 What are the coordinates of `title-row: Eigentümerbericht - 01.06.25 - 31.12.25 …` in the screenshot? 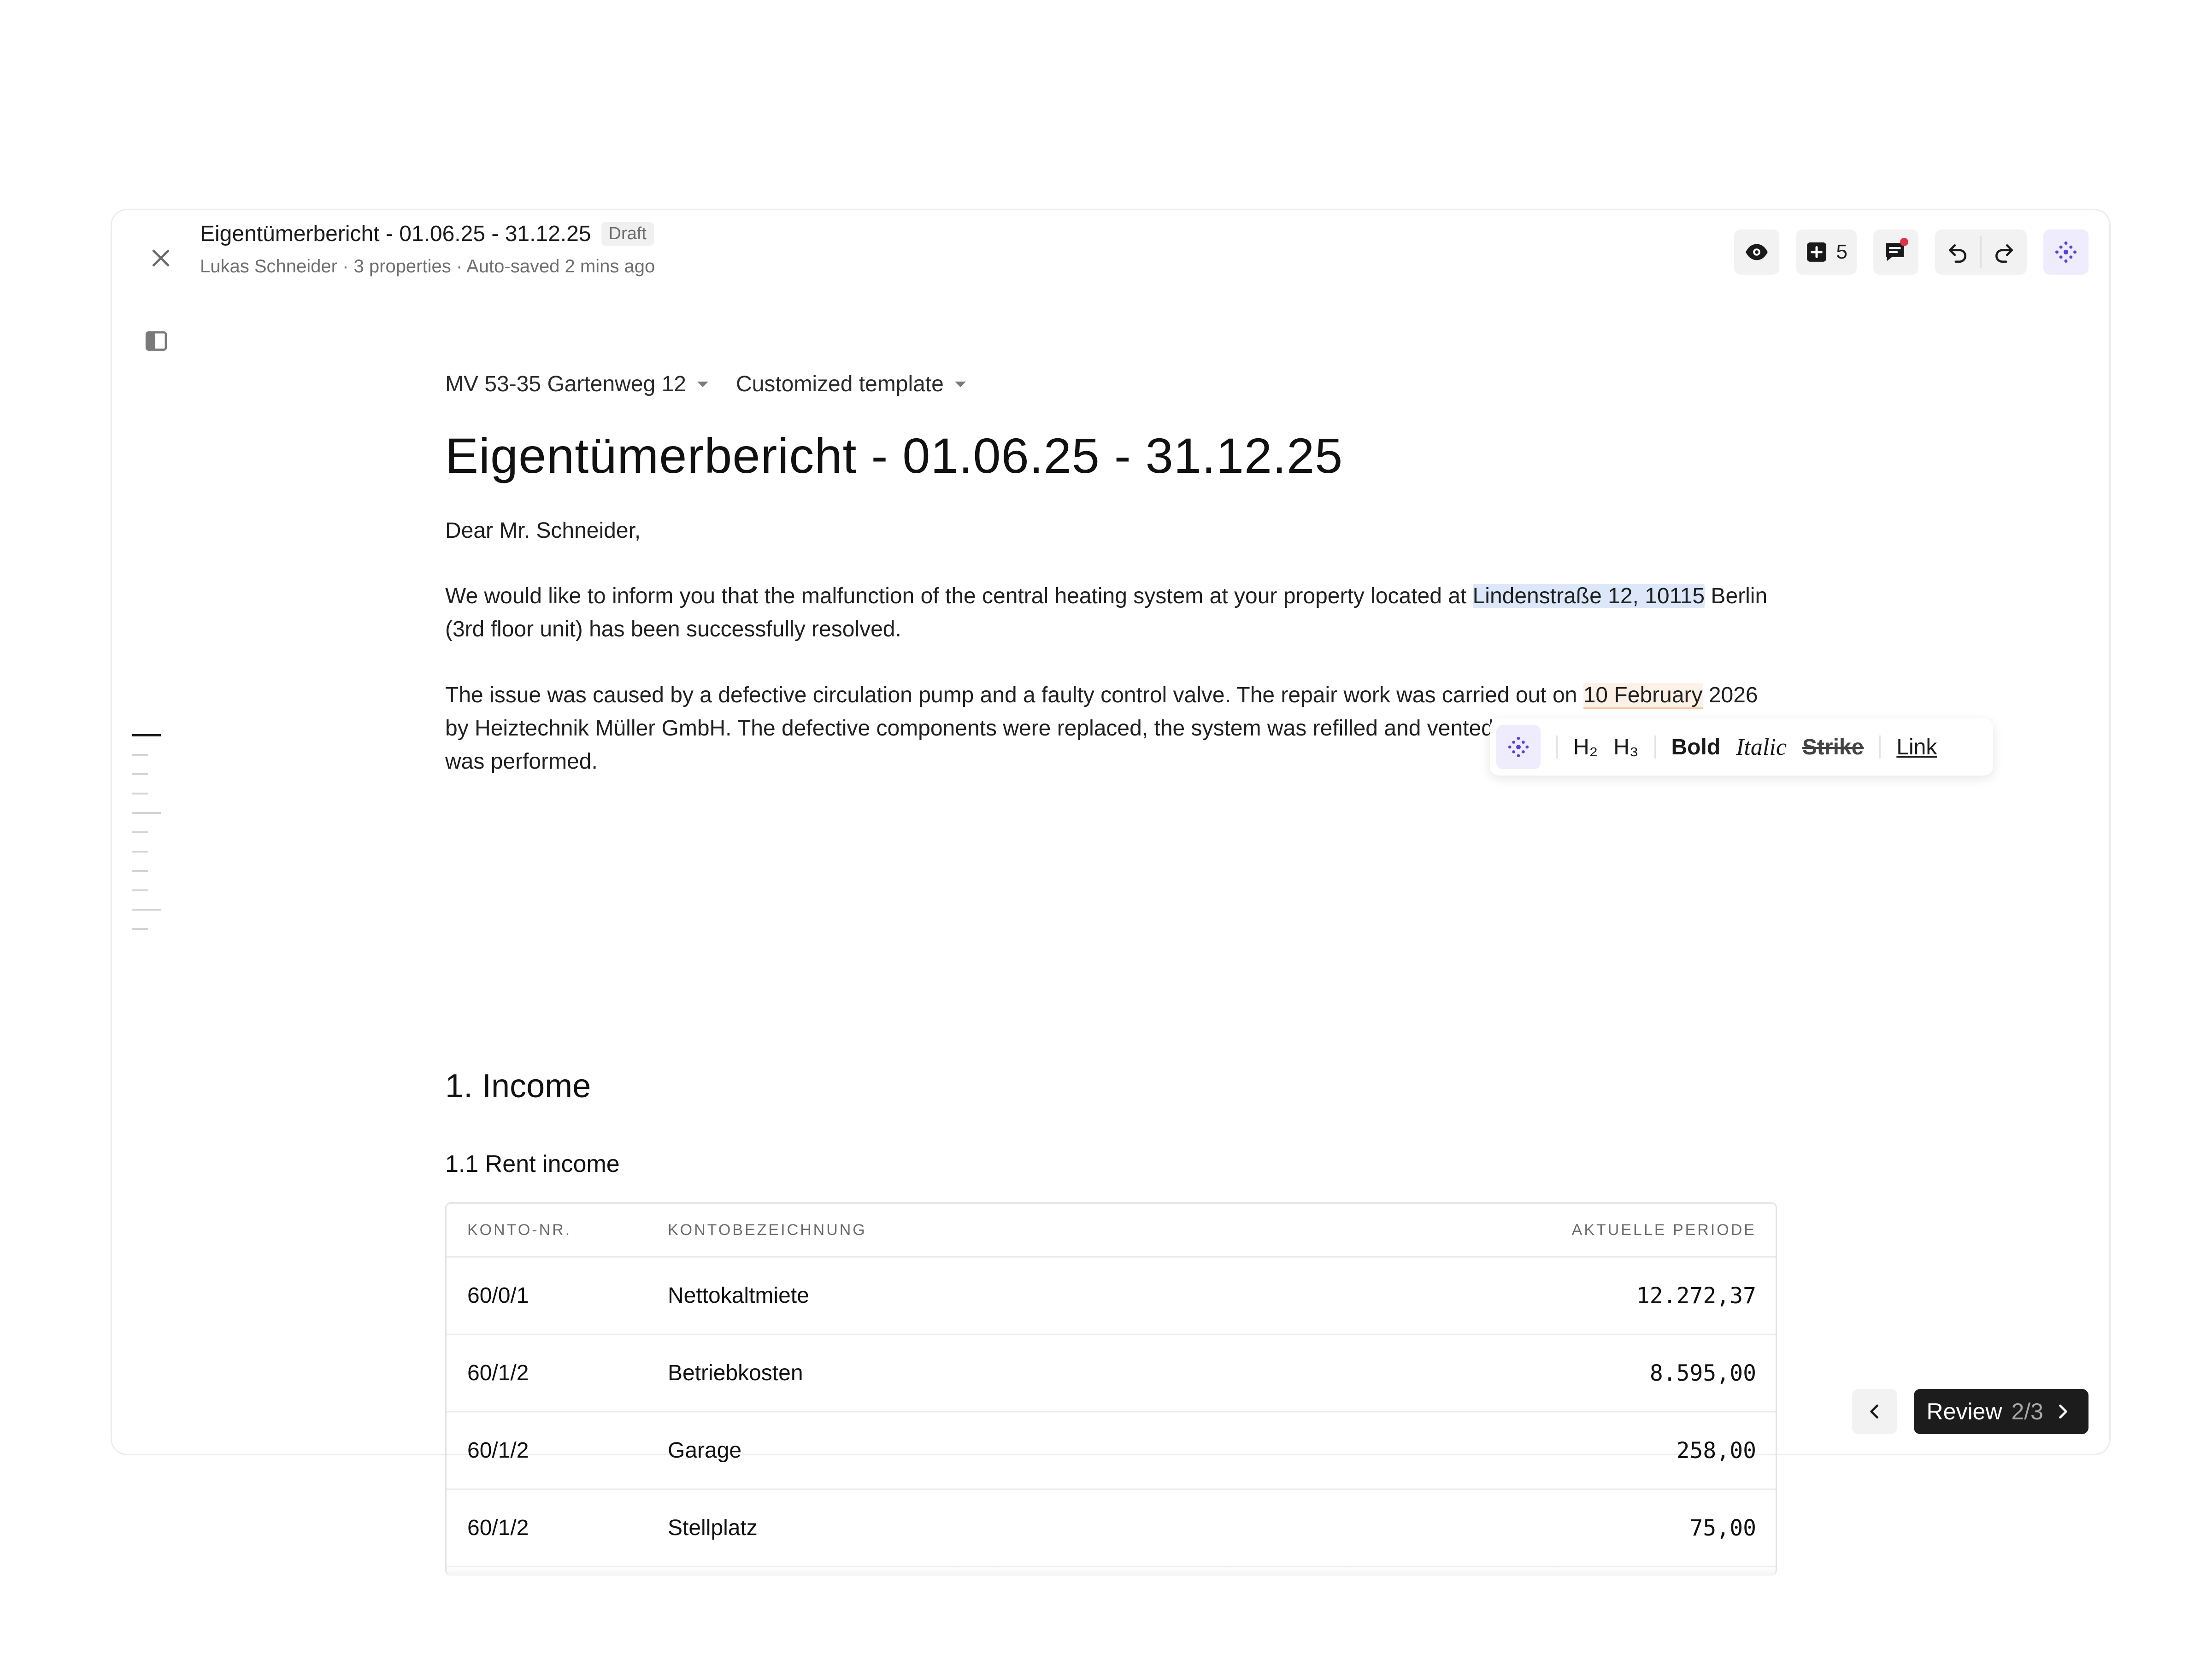 It's located at (427, 234).